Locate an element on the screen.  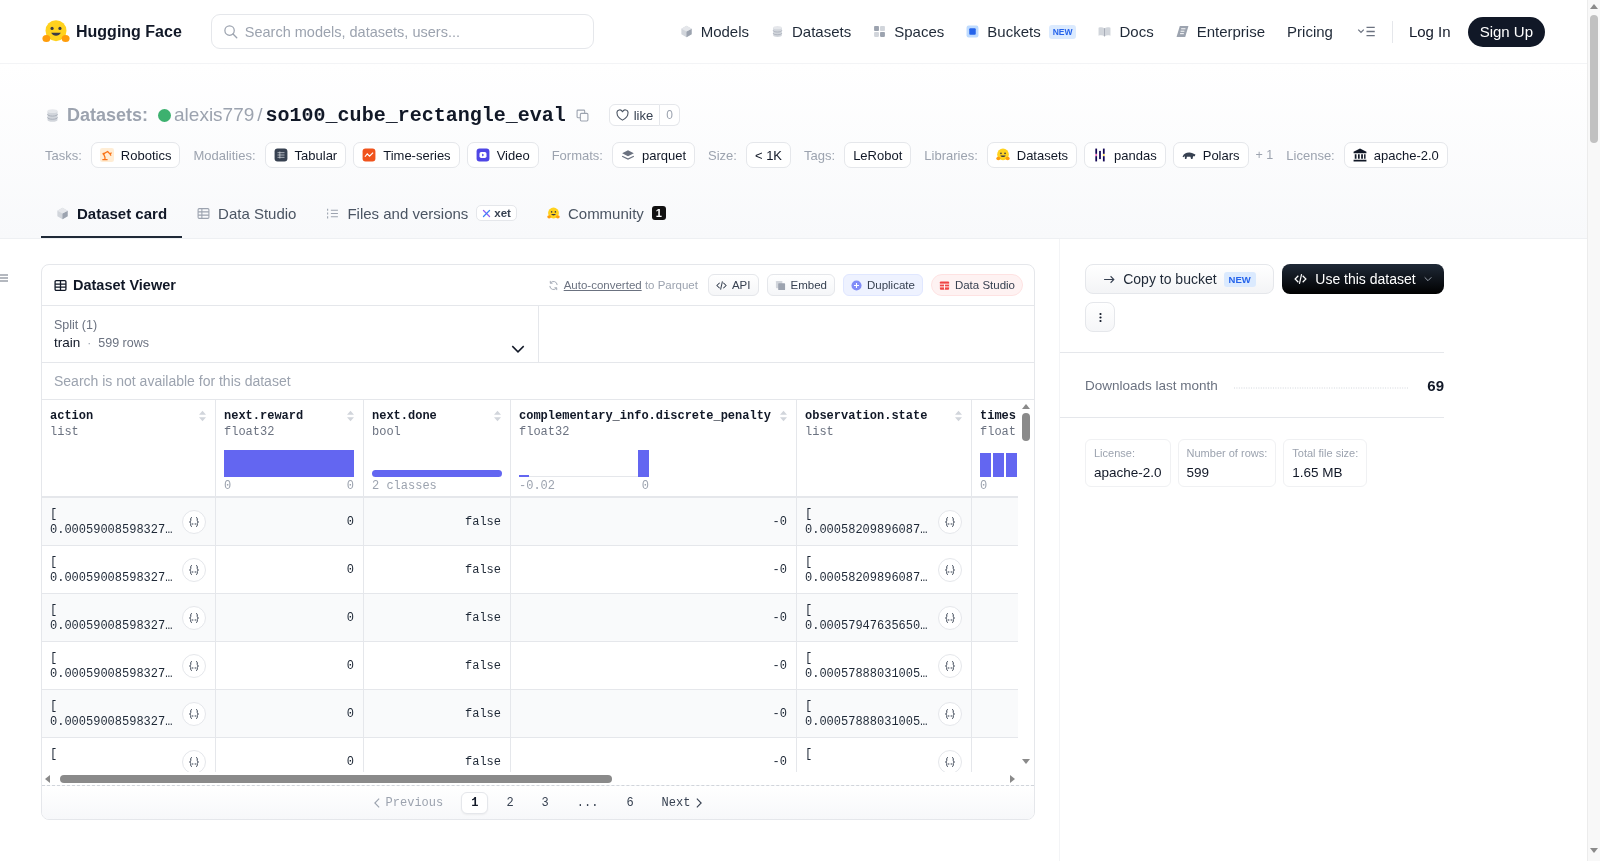
nav-link: Spaces is located at coordinates (909, 31).